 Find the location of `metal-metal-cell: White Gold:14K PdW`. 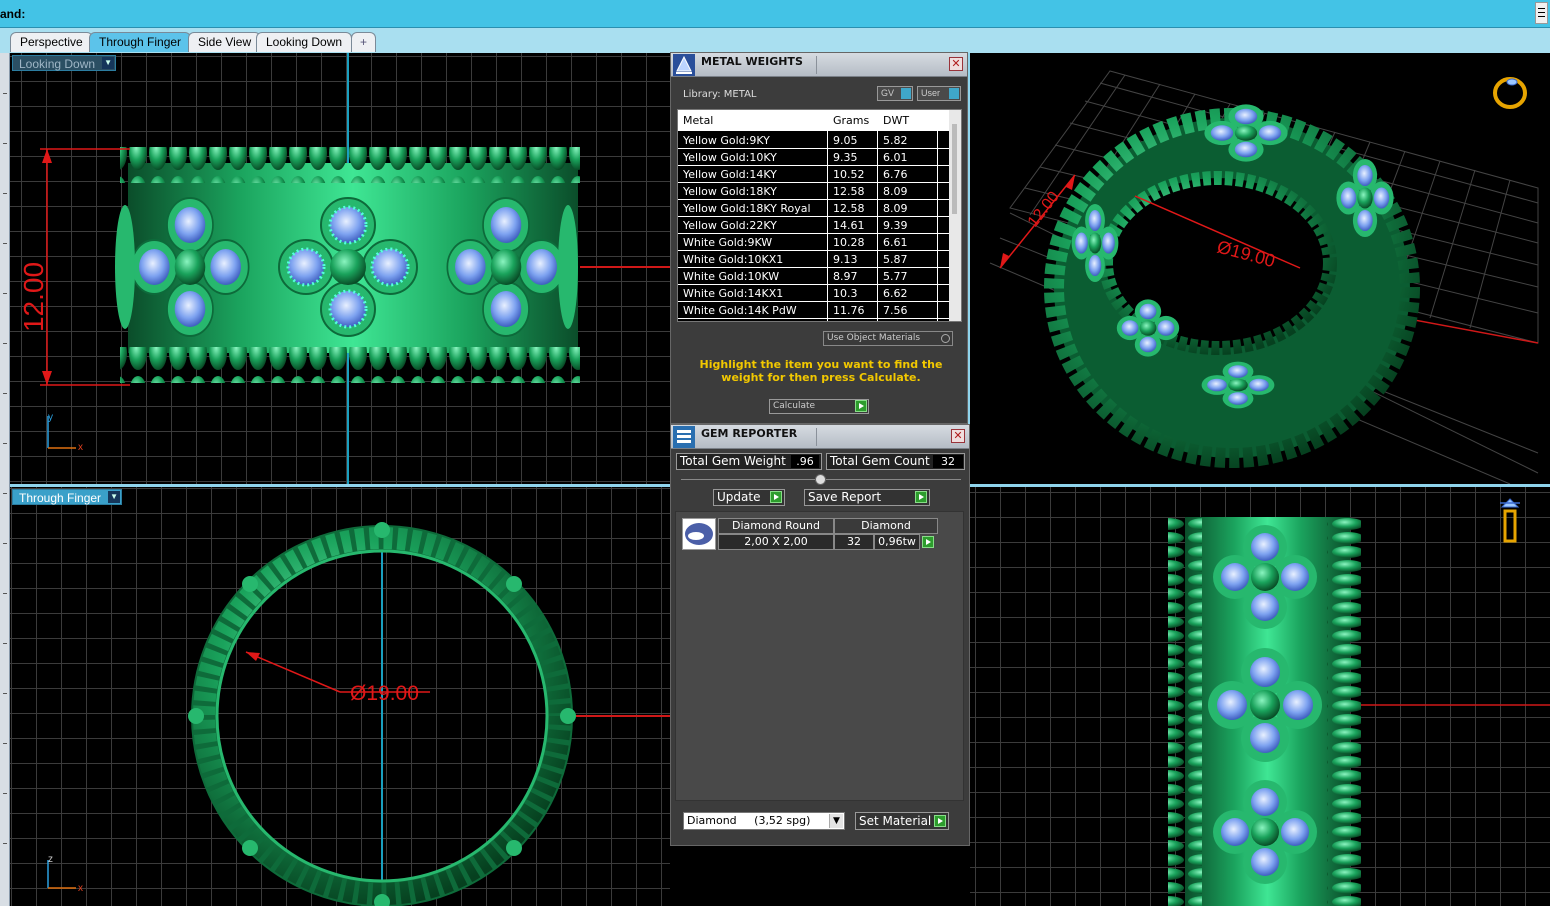

metal-metal-cell: White Gold:14K PdW is located at coordinates (740, 310).